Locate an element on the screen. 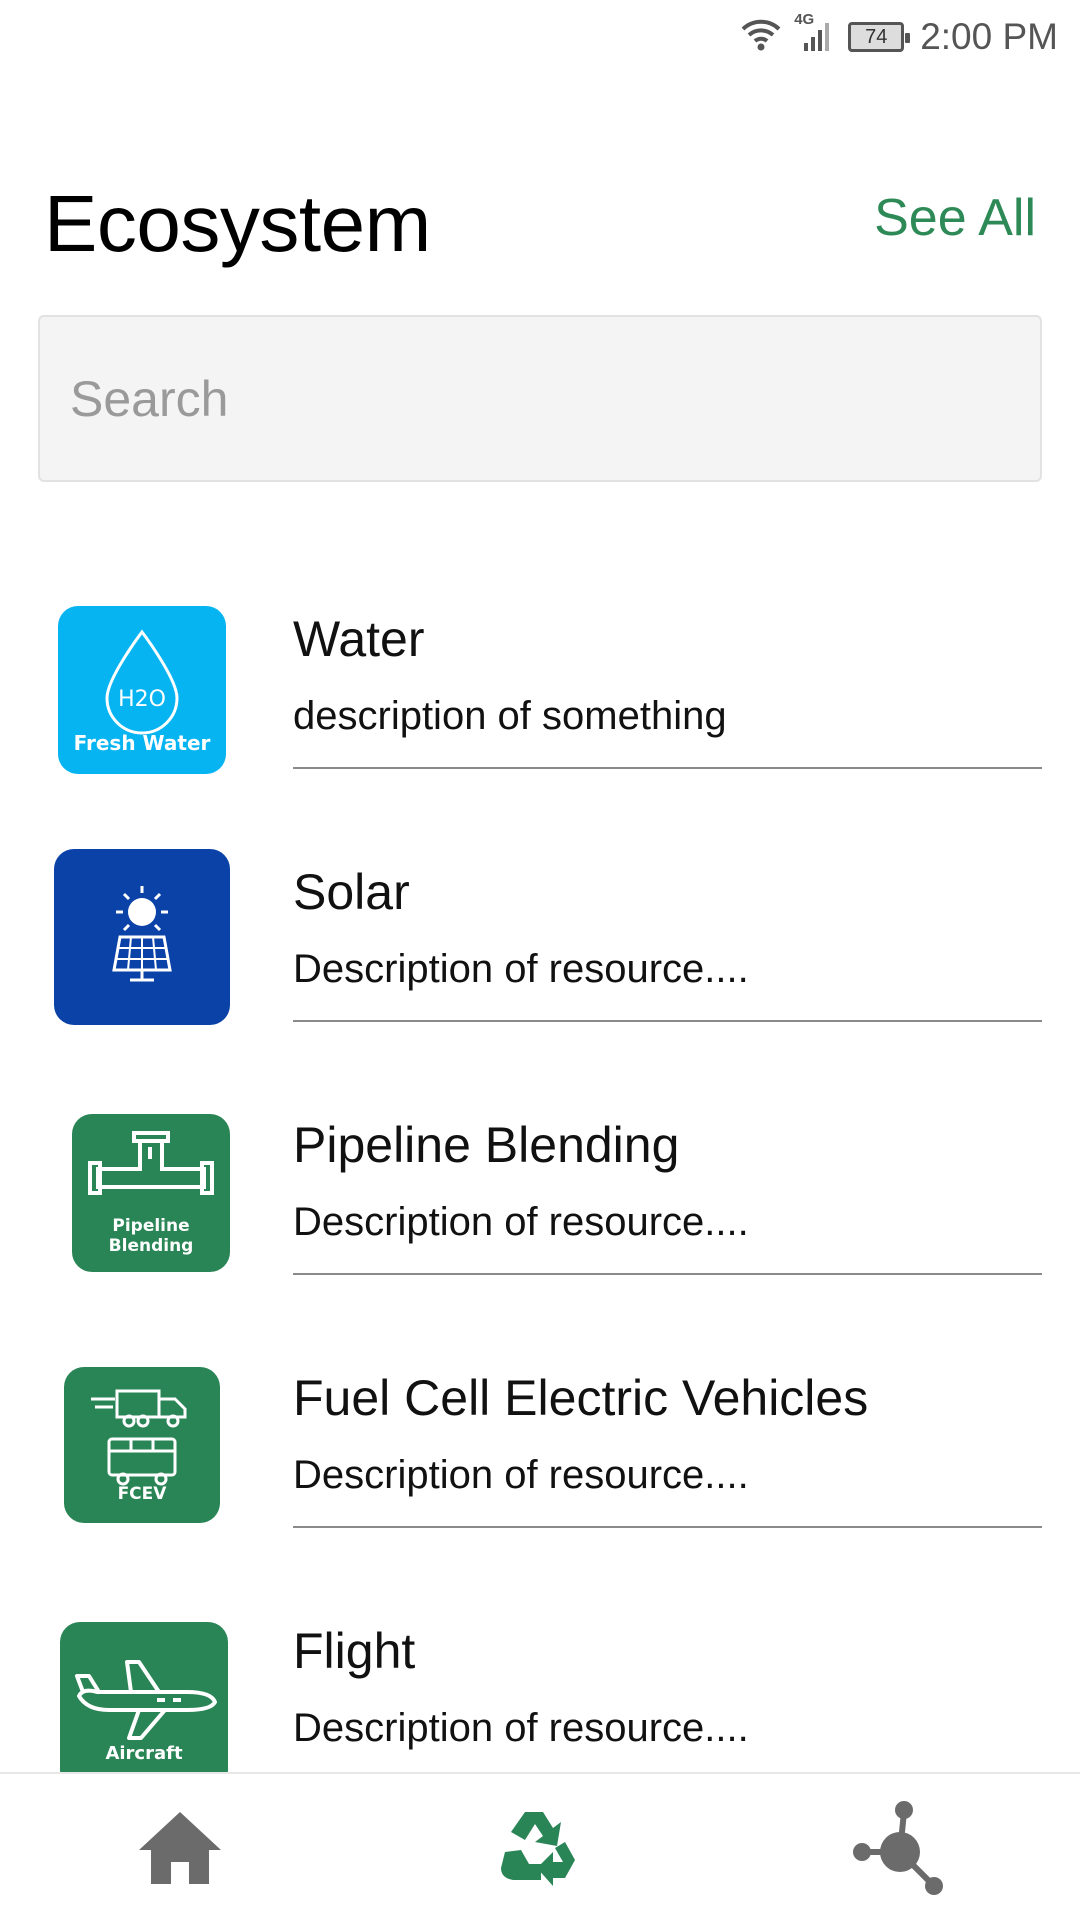 This screenshot has width=1080, height=1920. fresh-water-icon: H2O Fresh Water is located at coordinates (142, 690).